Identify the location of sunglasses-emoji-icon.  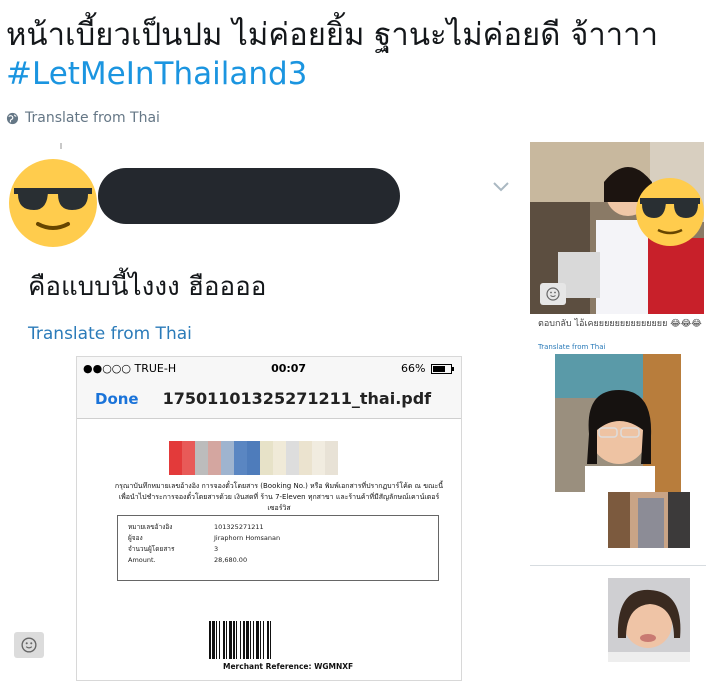
(53, 203).